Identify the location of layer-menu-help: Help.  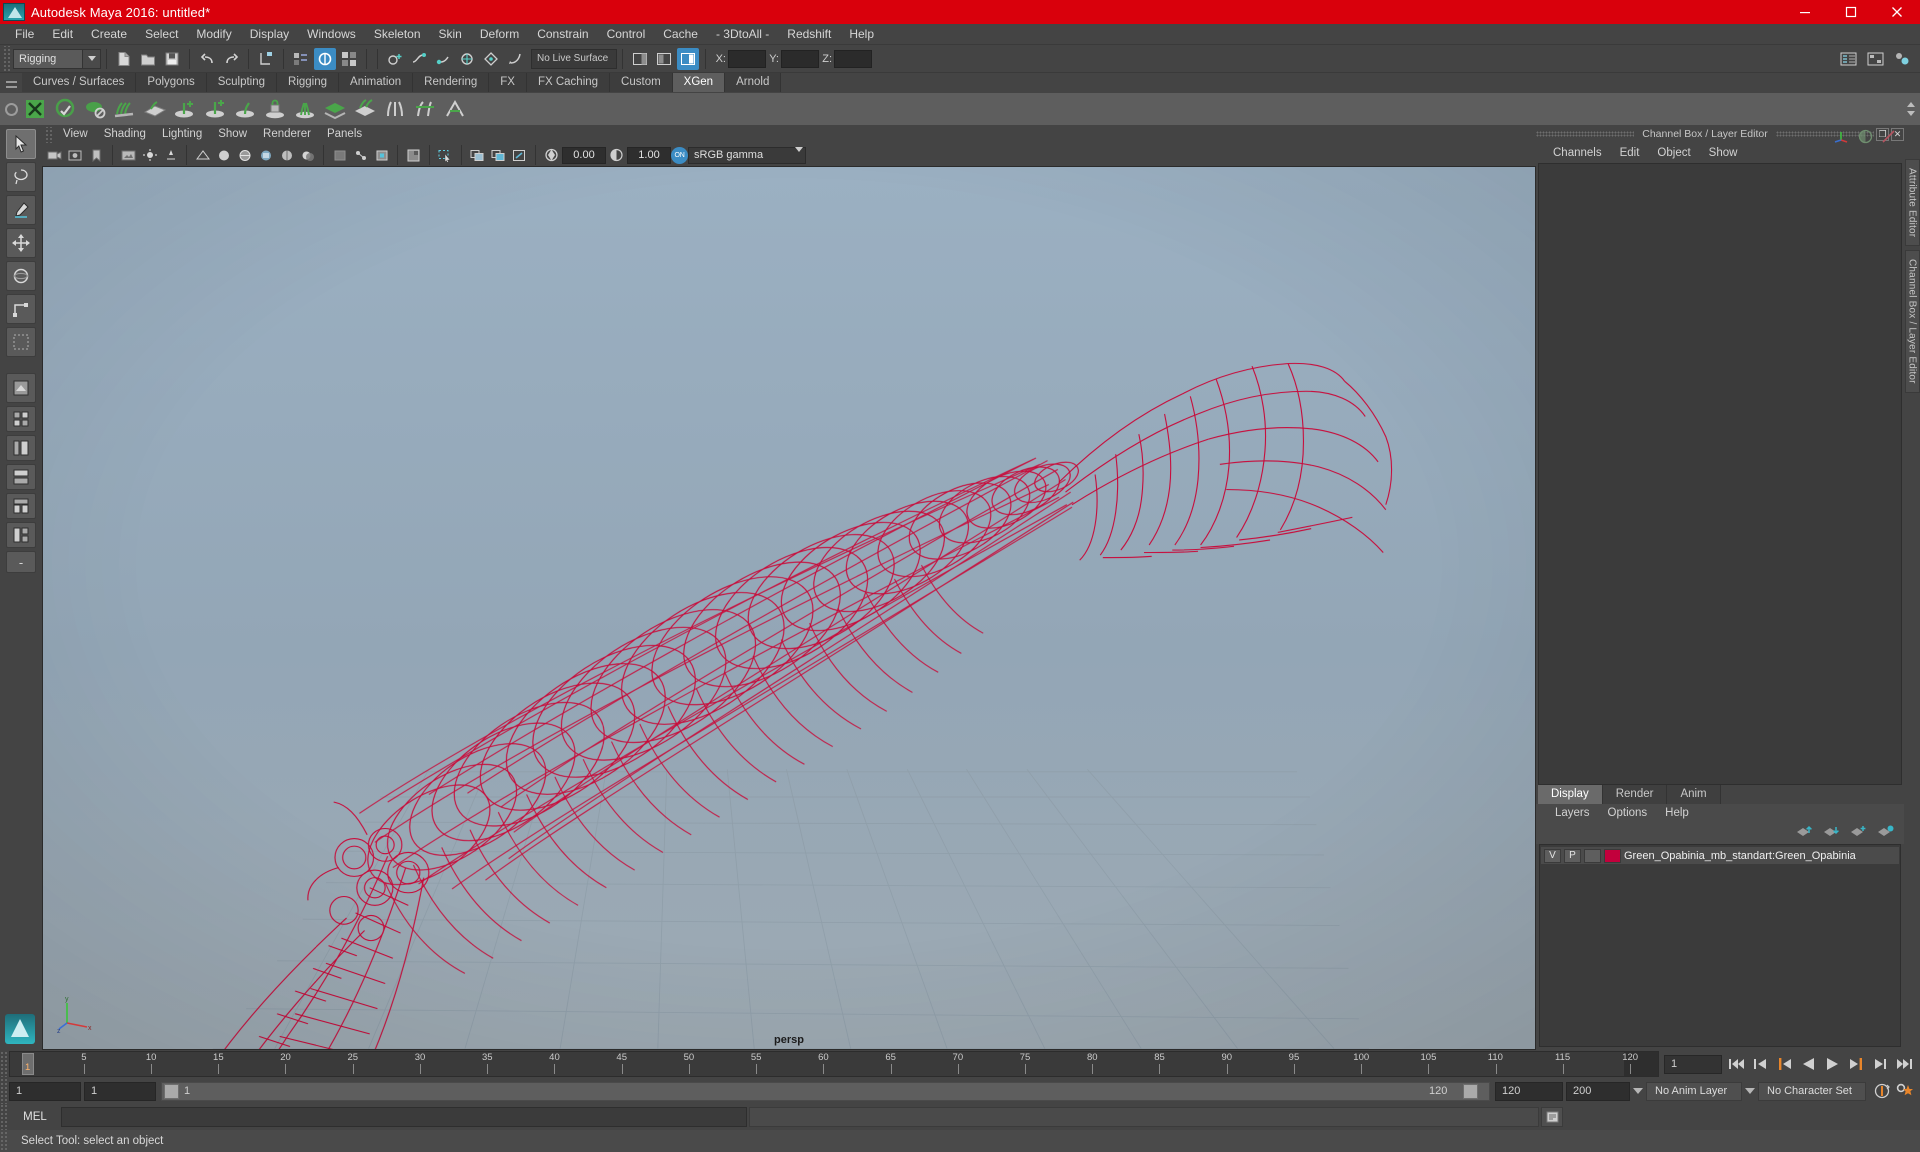
(1677, 813).